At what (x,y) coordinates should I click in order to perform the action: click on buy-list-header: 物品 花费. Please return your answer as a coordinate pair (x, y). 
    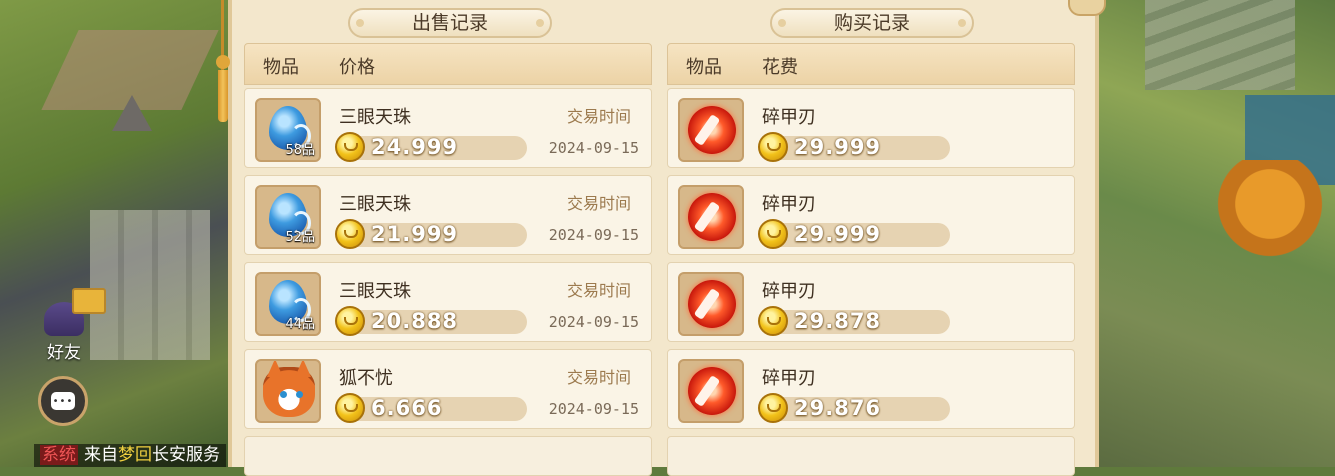
    Looking at the image, I should click on (871, 64).